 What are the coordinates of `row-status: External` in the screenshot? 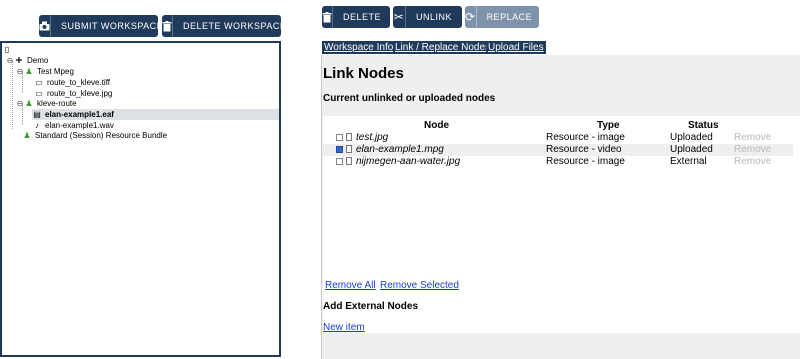 It's located at (688, 161).